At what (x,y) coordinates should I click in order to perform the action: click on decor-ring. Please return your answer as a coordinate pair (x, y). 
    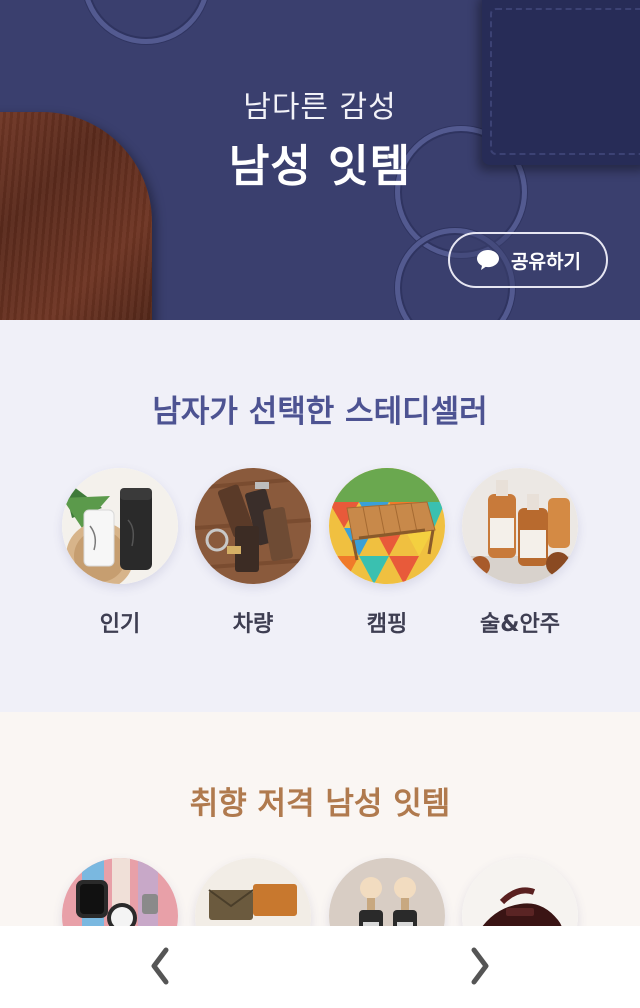
    Looking at the image, I should click on (146, 22).